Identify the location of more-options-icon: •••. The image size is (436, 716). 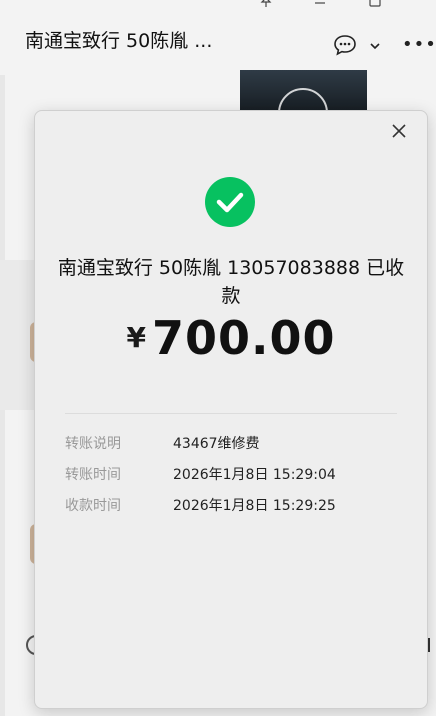
(419, 45).